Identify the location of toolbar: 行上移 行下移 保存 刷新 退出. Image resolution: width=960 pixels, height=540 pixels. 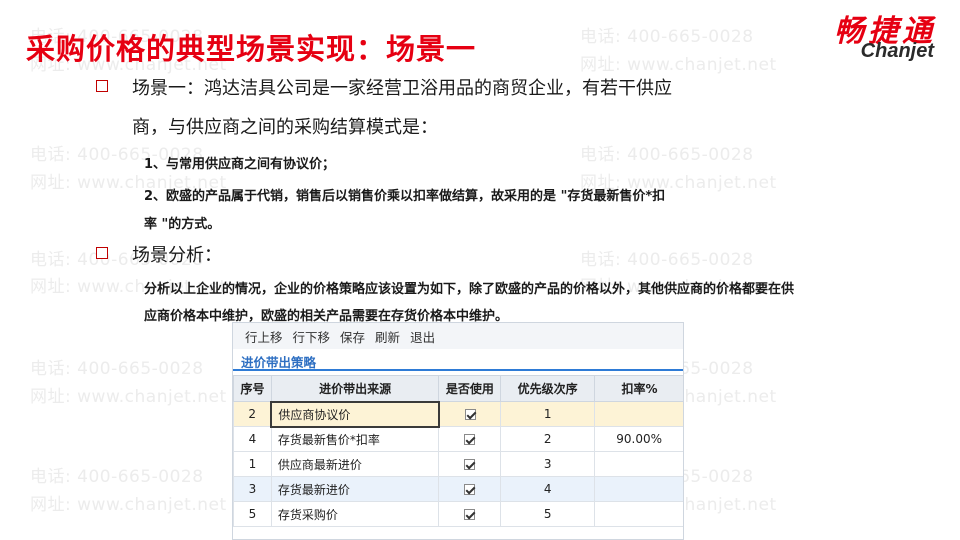
(458, 336).